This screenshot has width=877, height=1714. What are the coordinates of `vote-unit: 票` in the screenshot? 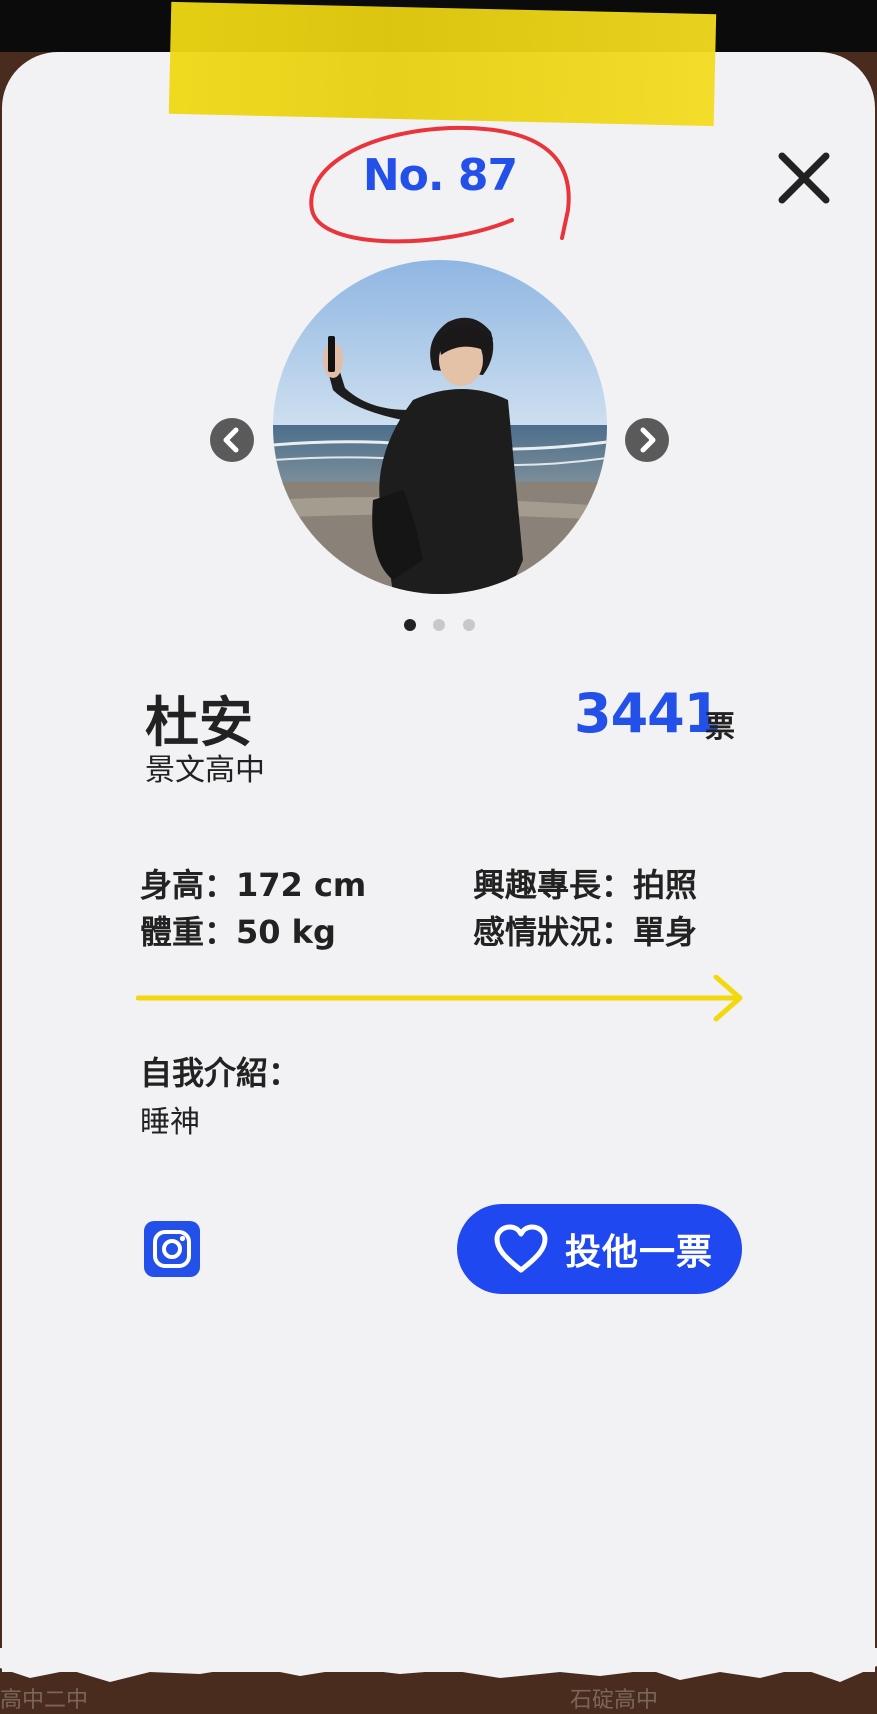 It's located at (720, 727).